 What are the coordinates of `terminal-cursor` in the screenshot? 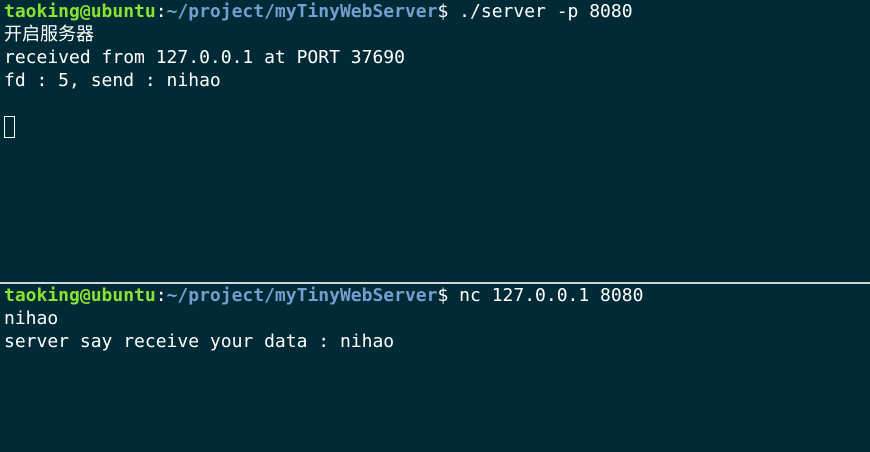 It's located at (9, 127).